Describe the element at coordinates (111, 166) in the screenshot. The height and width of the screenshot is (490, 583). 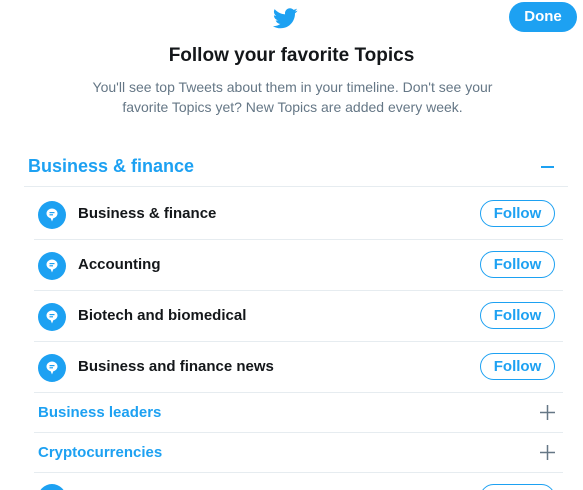
I see `section-title: Business & finance` at that location.